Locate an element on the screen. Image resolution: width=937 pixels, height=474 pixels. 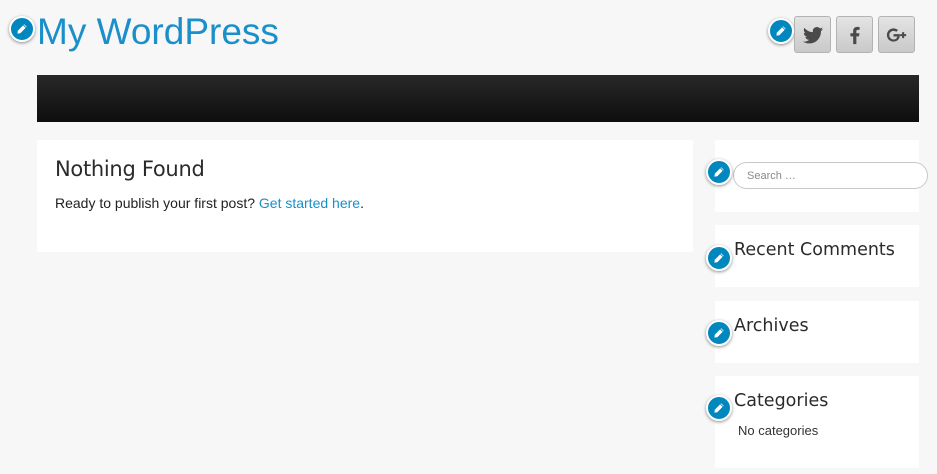
primary-navigation-bar is located at coordinates (478, 98).